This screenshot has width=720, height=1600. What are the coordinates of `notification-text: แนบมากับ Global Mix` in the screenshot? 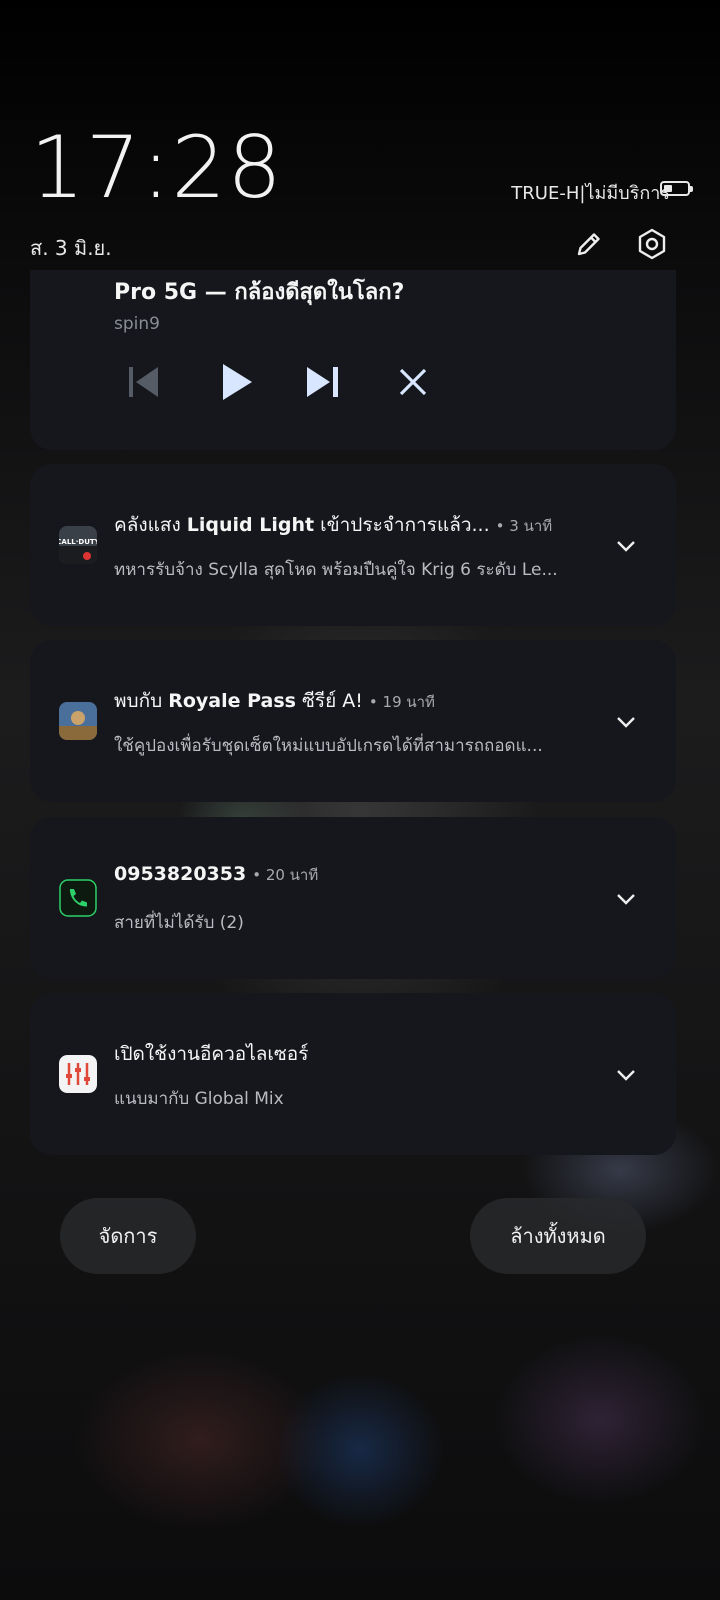 It's located at (199, 1099).